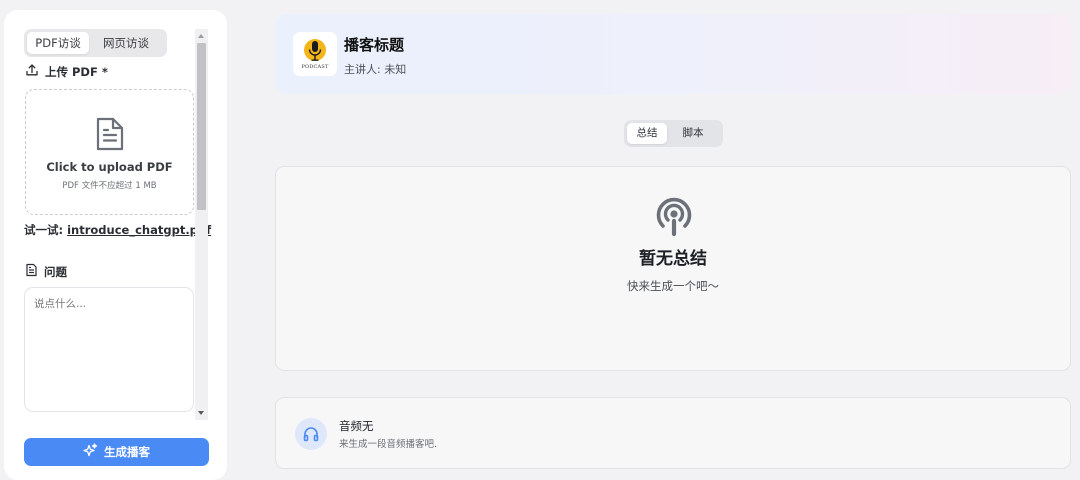 The image size is (1080, 480). What do you see at coordinates (90, 452) in the screenshot?
I see `sparkle-icon` at bounding box center [90, 452].